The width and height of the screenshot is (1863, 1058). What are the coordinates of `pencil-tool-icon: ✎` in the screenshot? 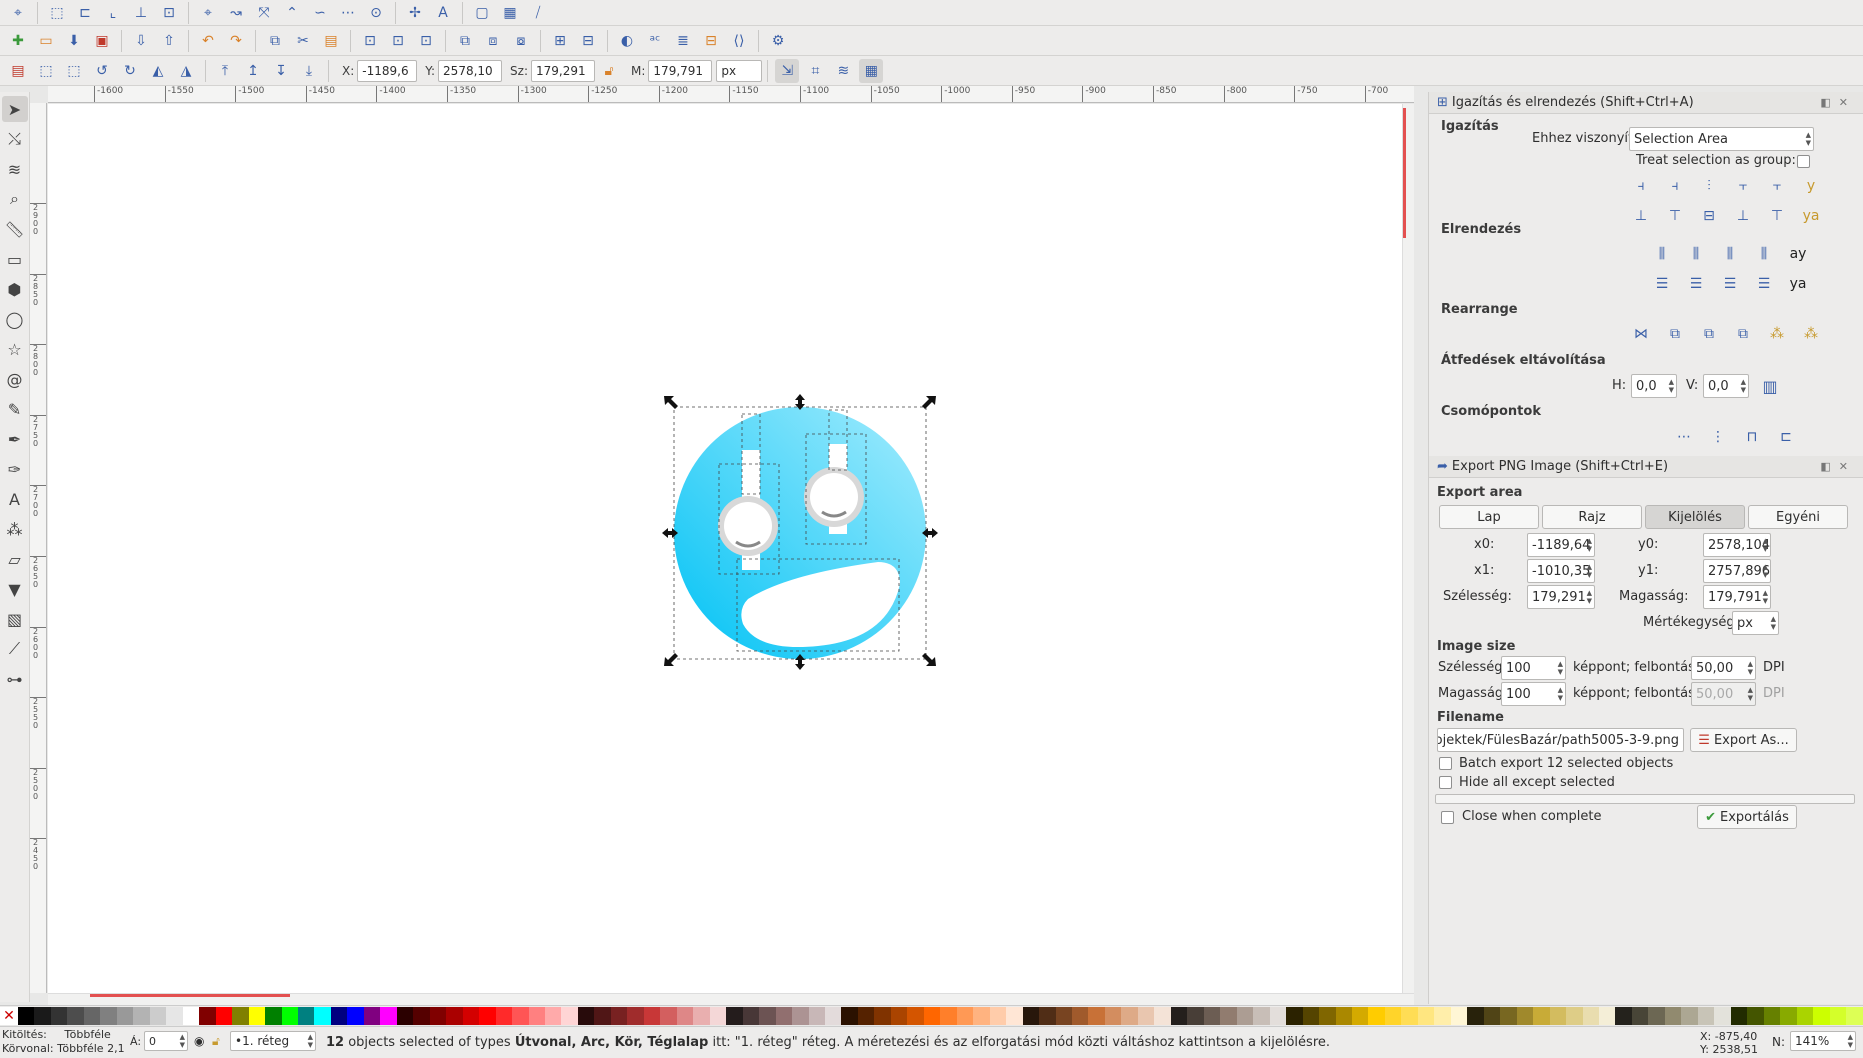 It's located at (15, 409).